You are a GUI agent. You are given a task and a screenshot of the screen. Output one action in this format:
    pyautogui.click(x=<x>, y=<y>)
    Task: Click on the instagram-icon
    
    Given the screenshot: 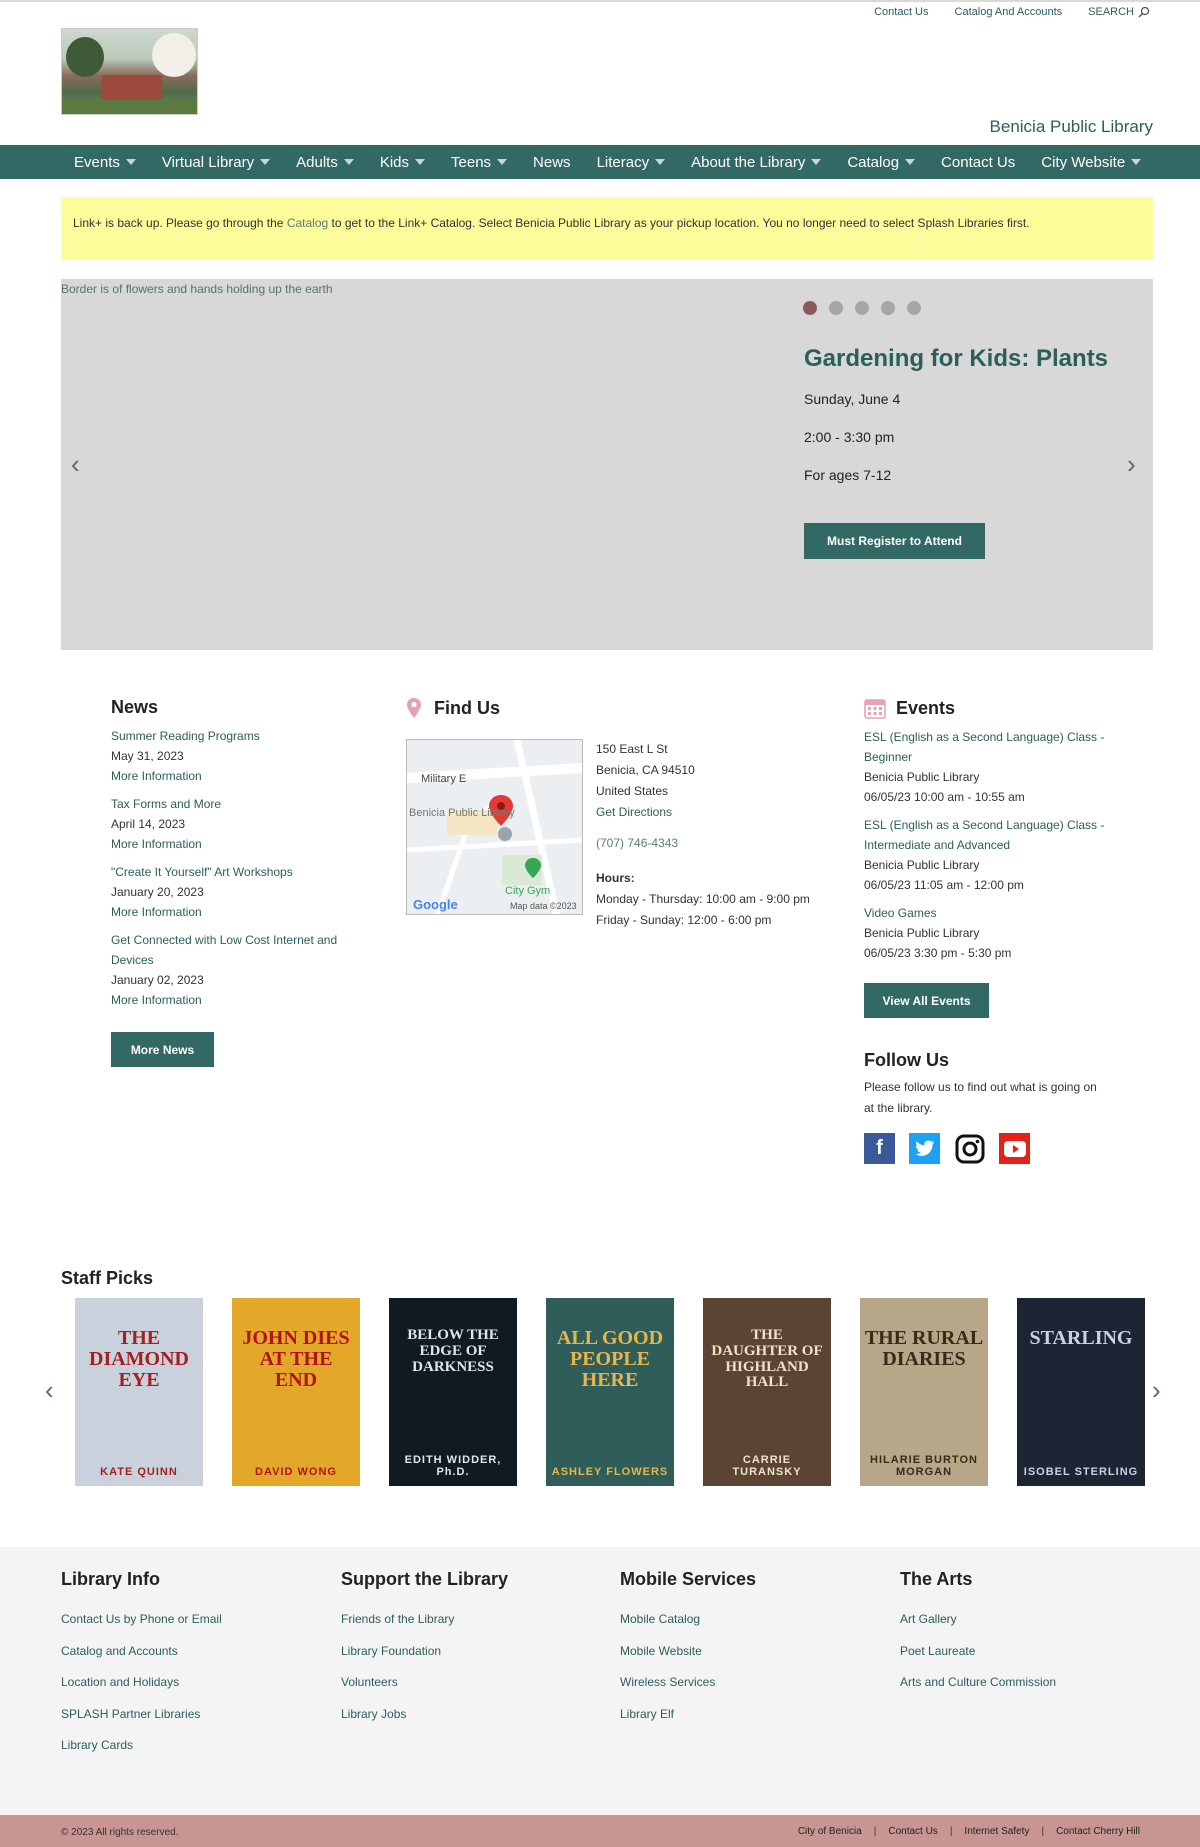 What is the action you would take?
    pyautogui.click(x=969, y=1148)
    